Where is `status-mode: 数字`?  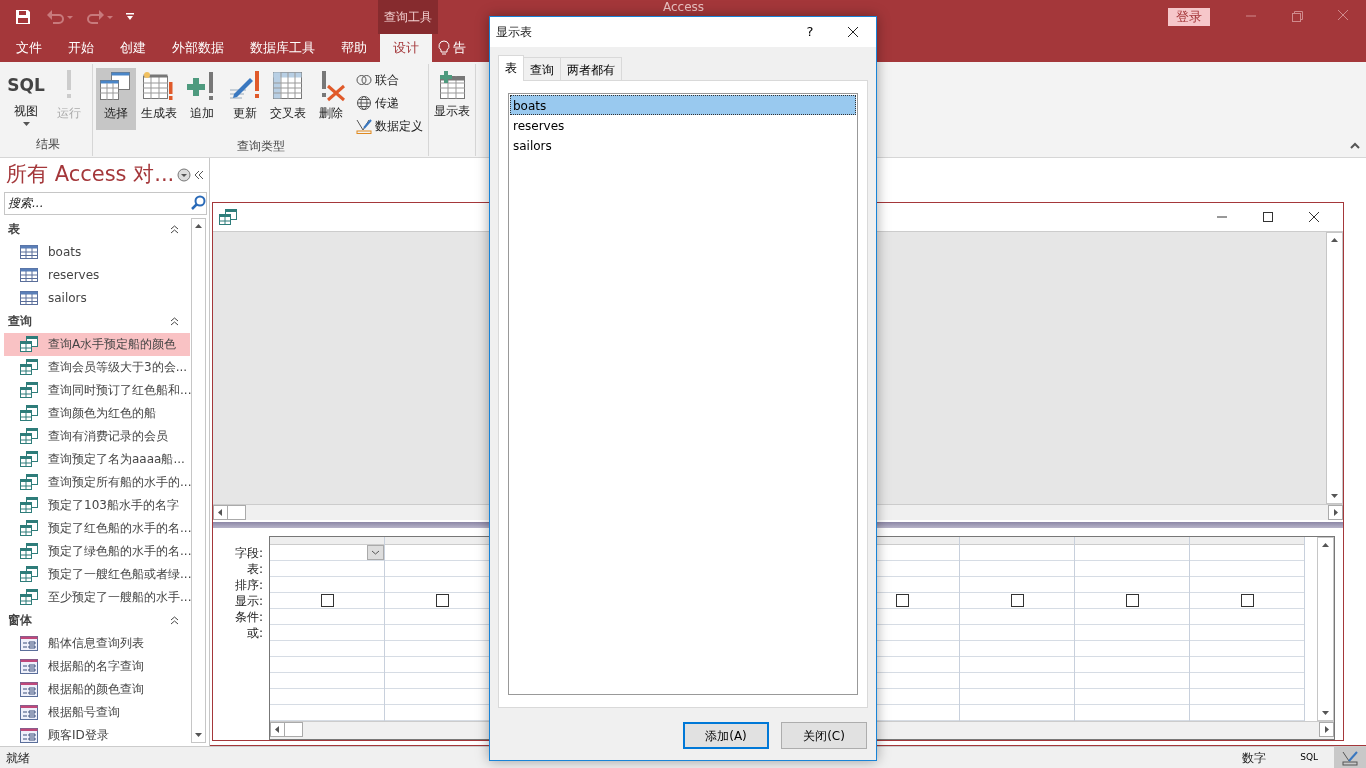
status-mode: 数字 is located at coordinates (1254, 758).